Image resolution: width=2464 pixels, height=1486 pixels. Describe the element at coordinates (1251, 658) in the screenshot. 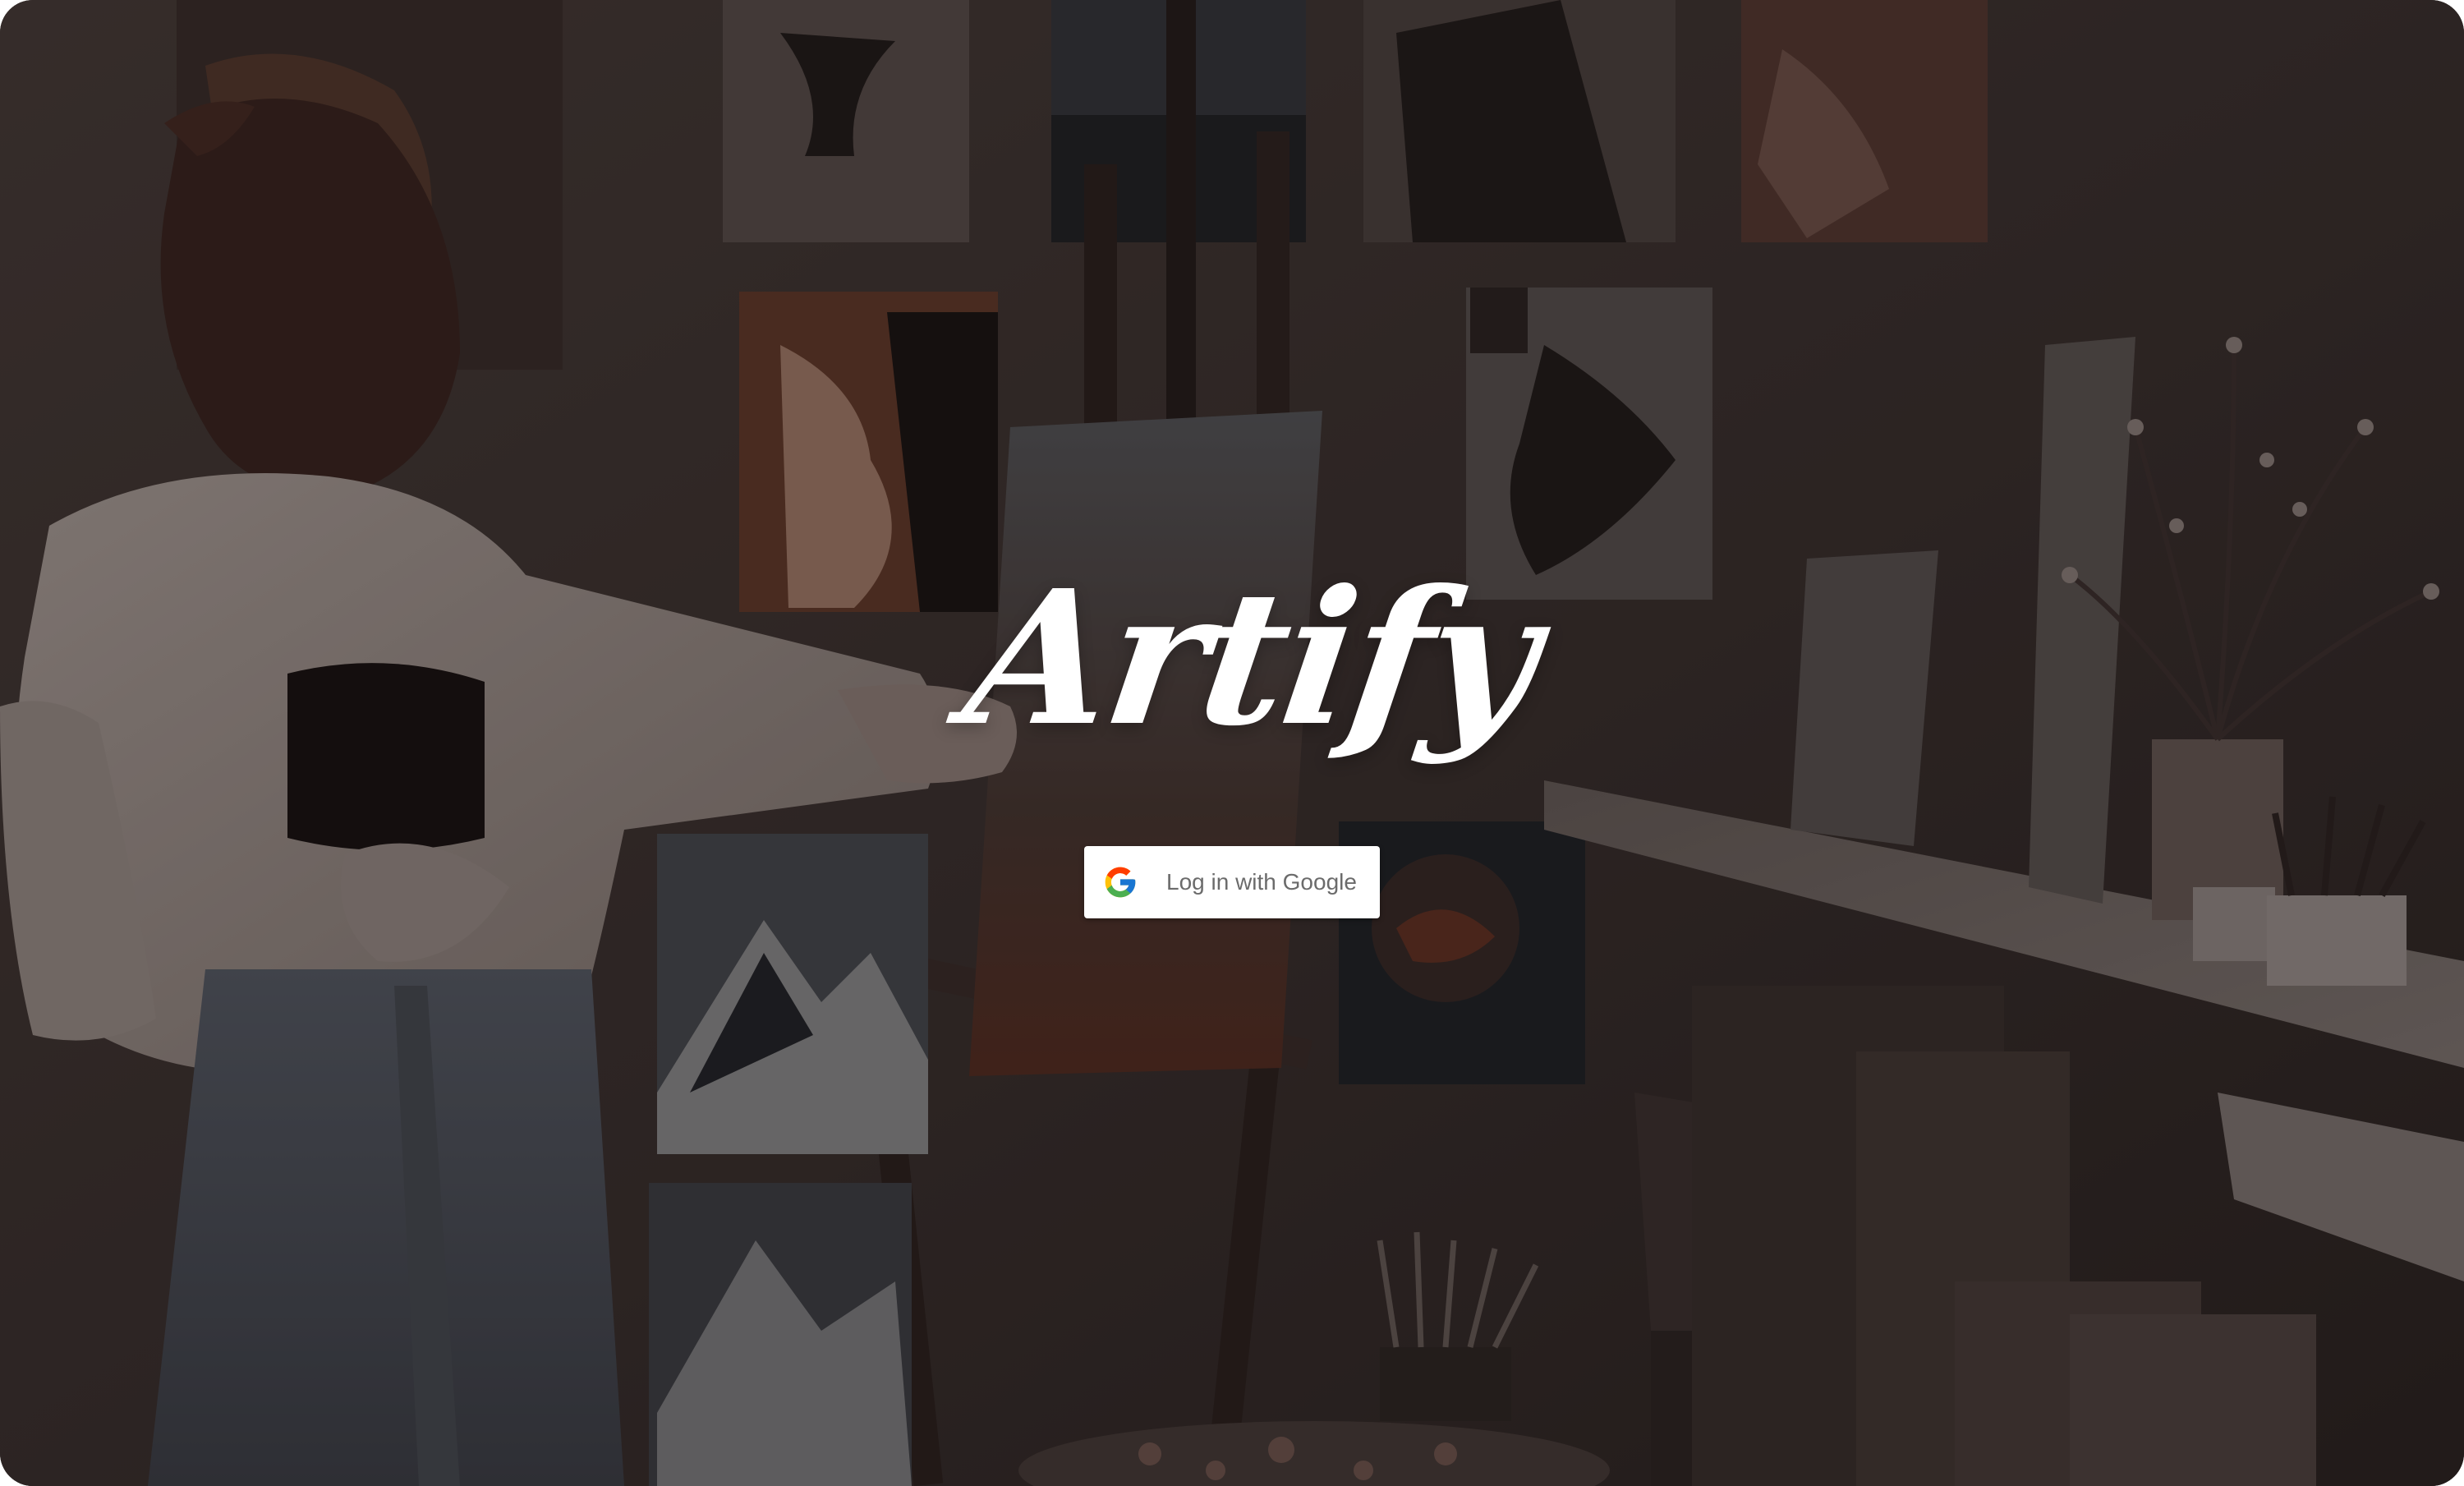

I see `app-logo: Artify` at that location.